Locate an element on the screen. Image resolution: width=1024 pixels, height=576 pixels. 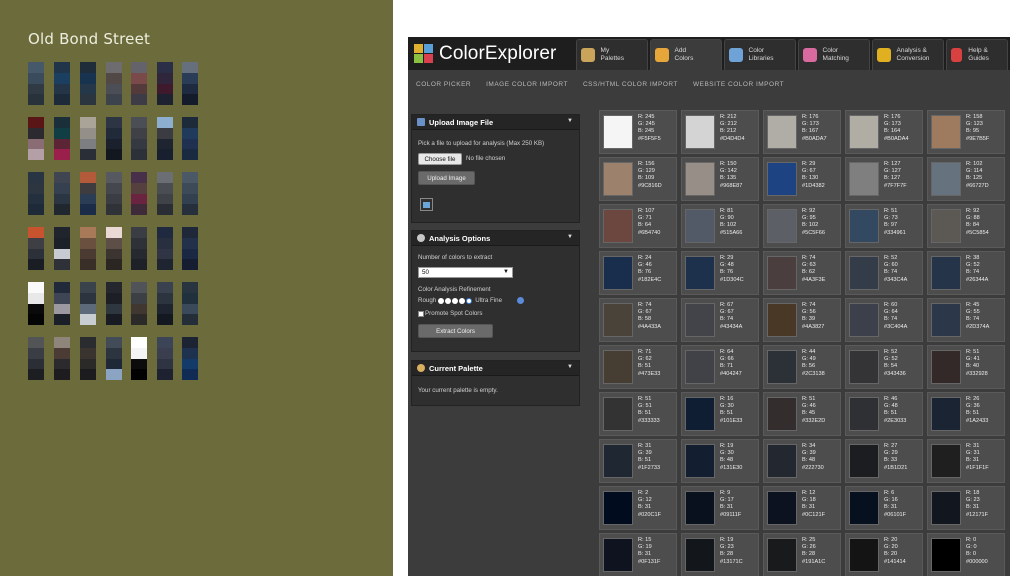
promote-spot-checkbox is located at coordinates (421, 313).